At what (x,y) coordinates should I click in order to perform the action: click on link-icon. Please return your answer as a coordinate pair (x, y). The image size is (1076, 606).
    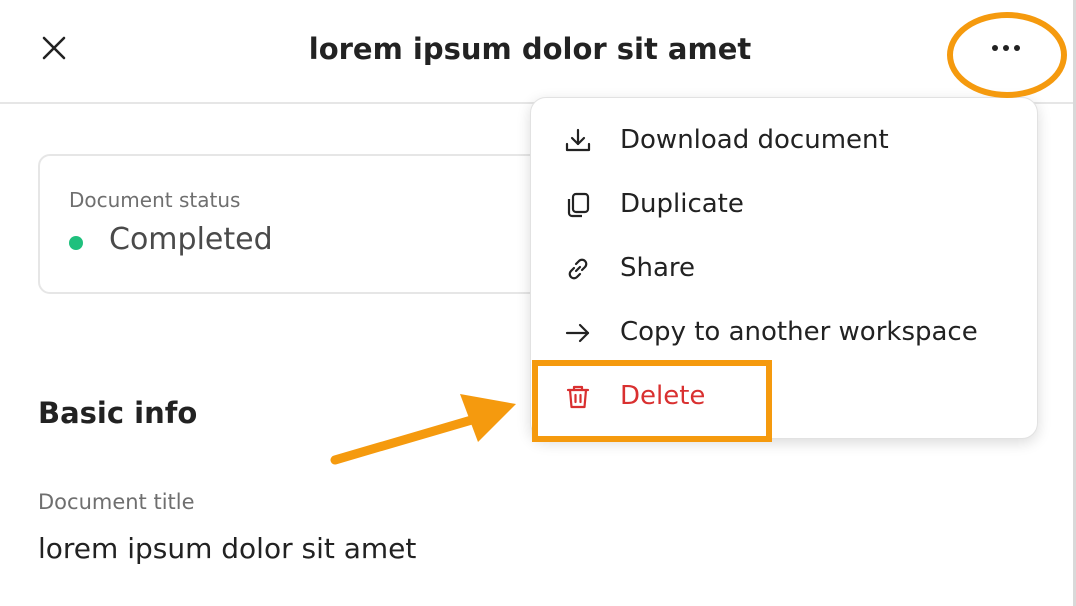
    Looking at the image, I should click on (578, 269).